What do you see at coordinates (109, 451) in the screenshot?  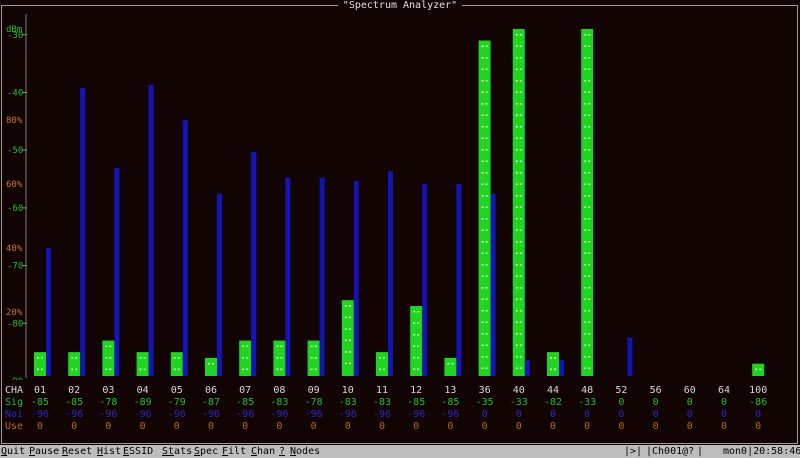 I see `menu-hist: Hist` at bounding box center [109, 451].